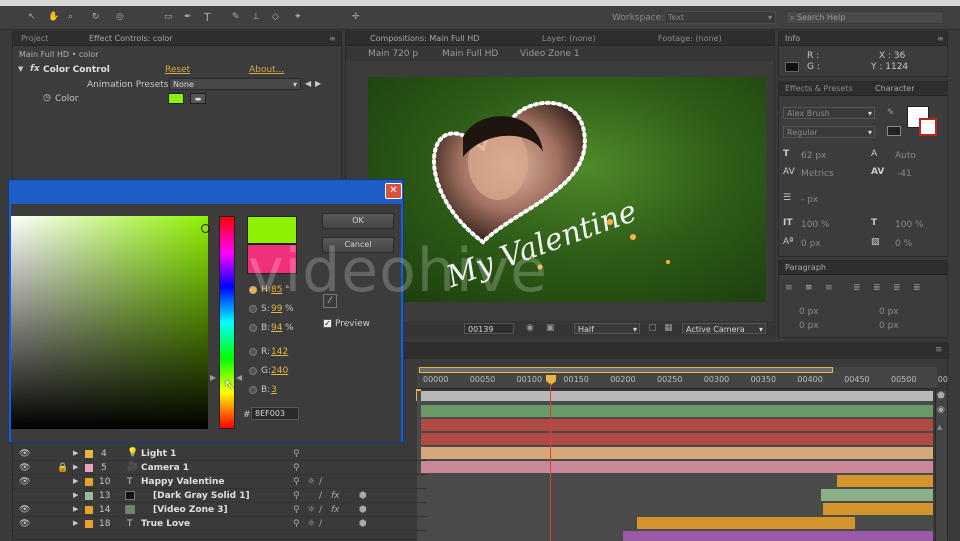 This screenshot has height=541, width=960. Describe the element at coordinates (677, 411) in the screenshot. I see `layer-bar-green` at that location.